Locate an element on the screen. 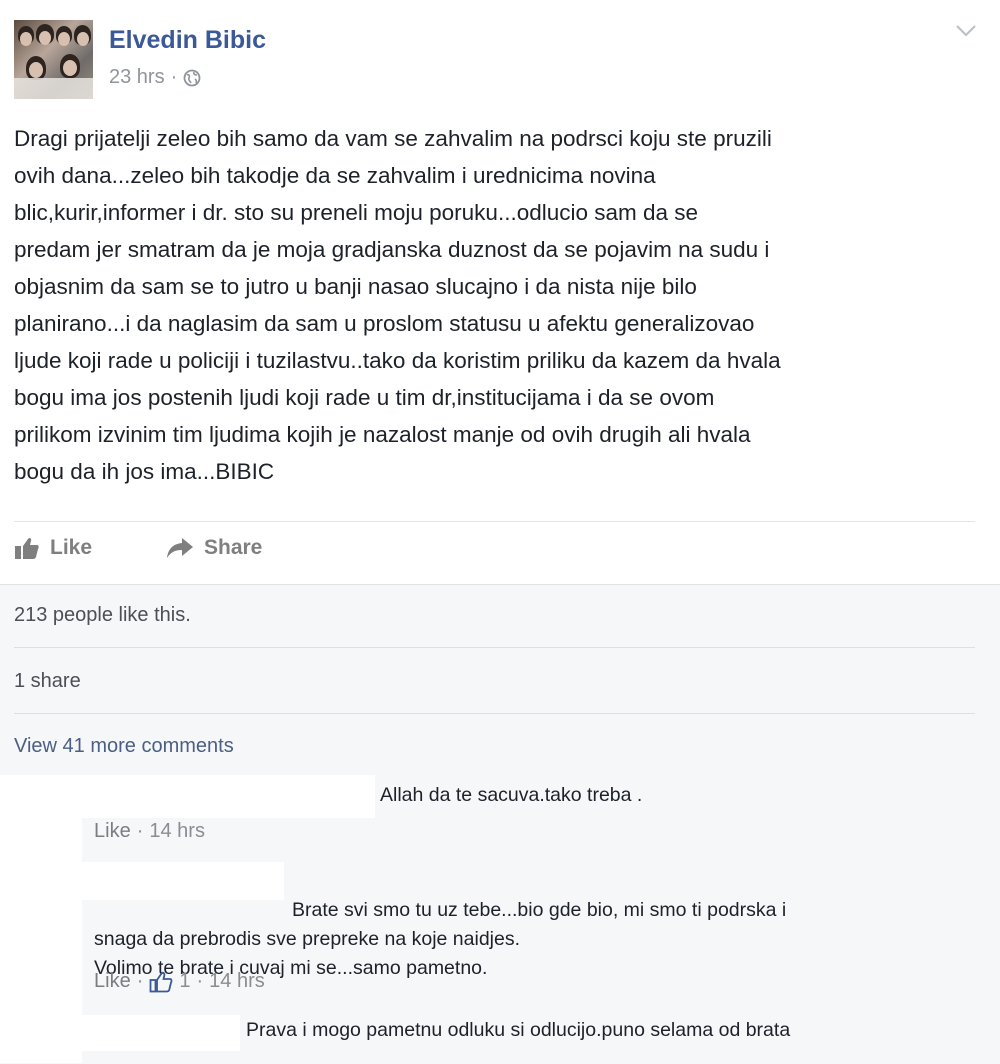  author-name: Elvedin Bibic is located at coordinates (187, 40).